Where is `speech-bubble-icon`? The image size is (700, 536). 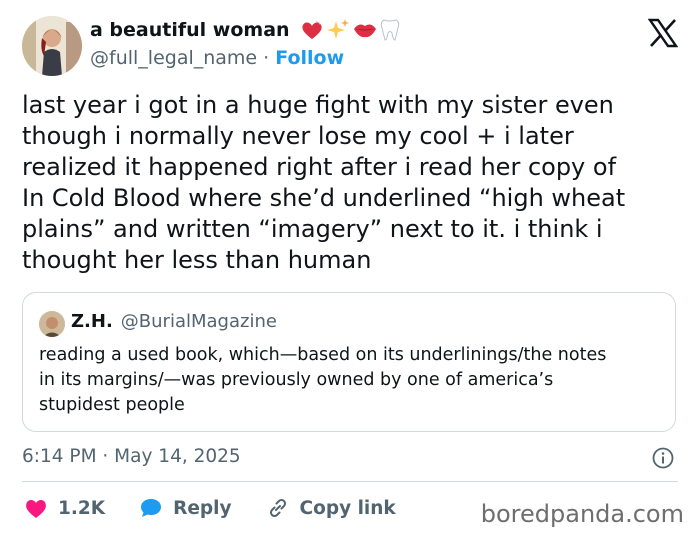
speech-bubble-icon is located at coordinates (151, 508).